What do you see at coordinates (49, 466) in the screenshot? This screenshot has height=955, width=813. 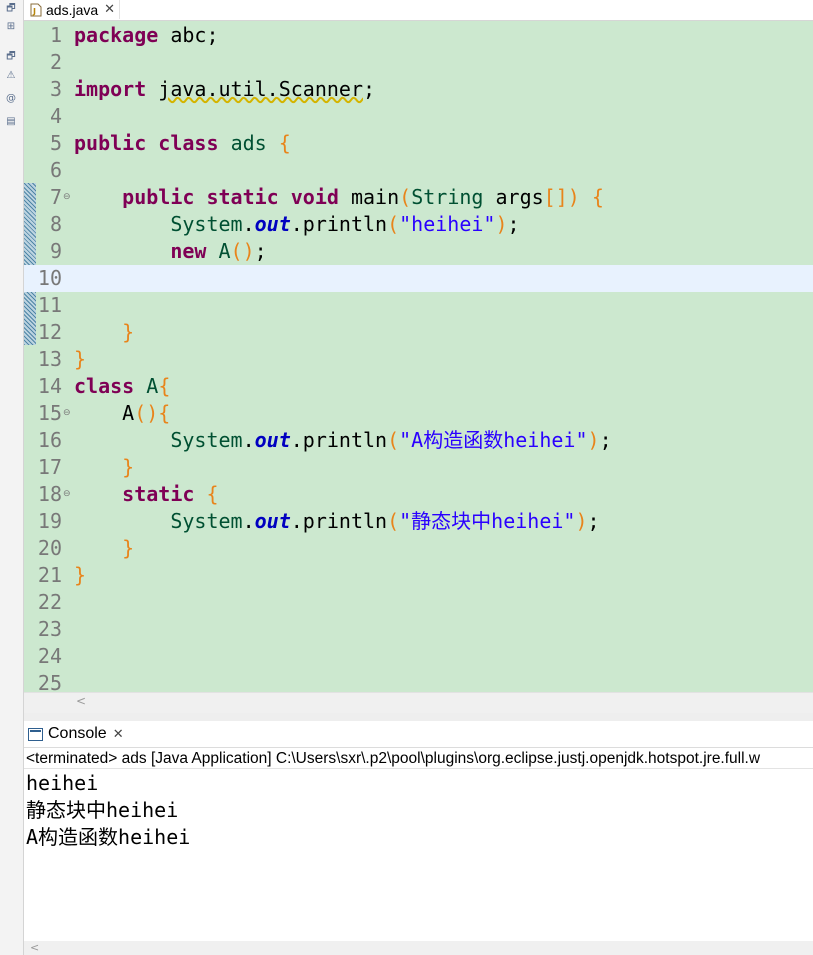 I see `line-number: 17` at bounding box center [49, 466].